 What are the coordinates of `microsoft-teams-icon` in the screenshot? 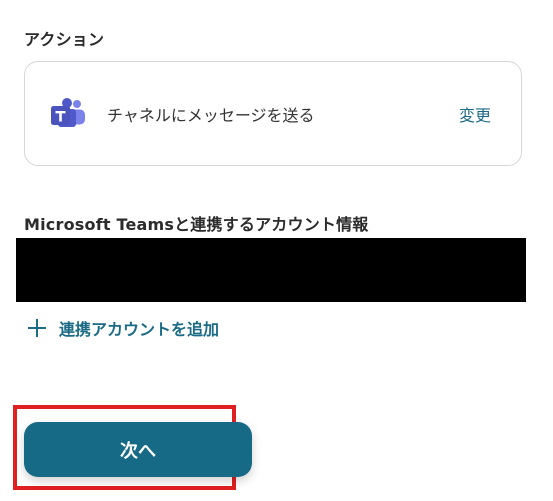 It's located at (68, 114).